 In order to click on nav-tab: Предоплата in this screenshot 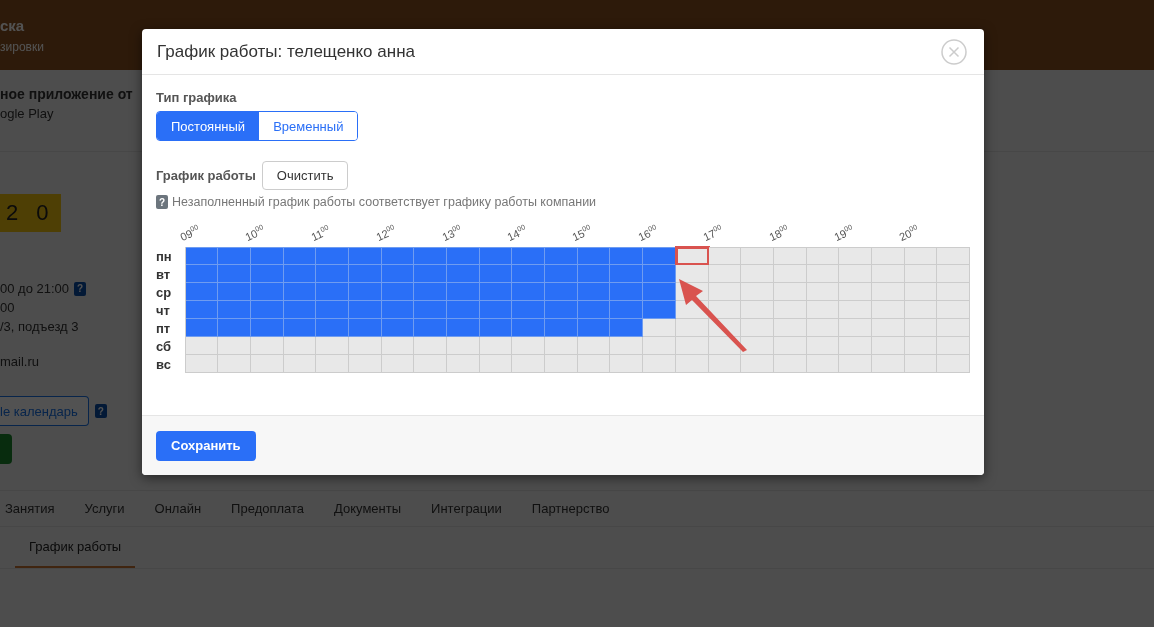, I will do `click(268, 508)`.